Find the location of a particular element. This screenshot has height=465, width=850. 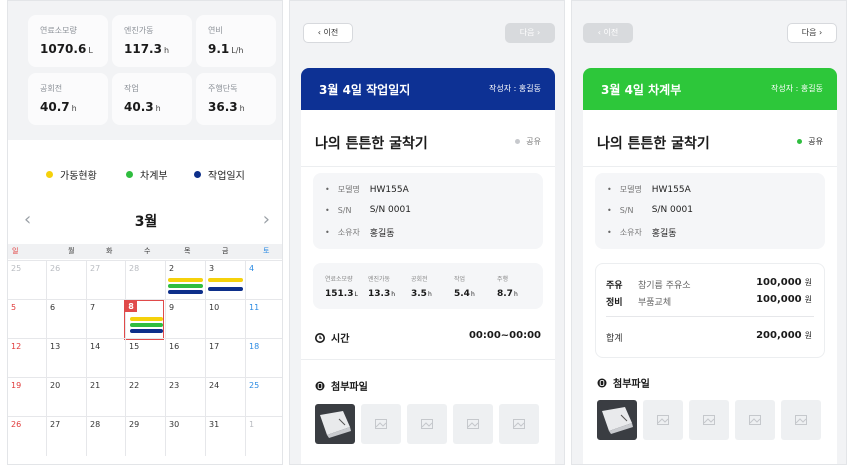

calendar-day-event: 2 is located at coordinates (185, 280).